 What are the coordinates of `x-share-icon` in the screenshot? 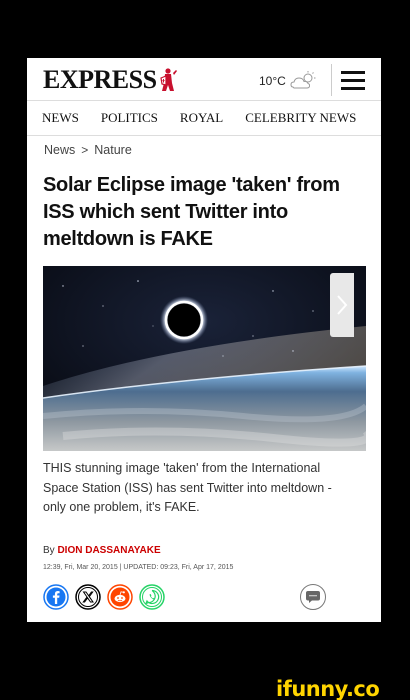 It's located at (88, 597).